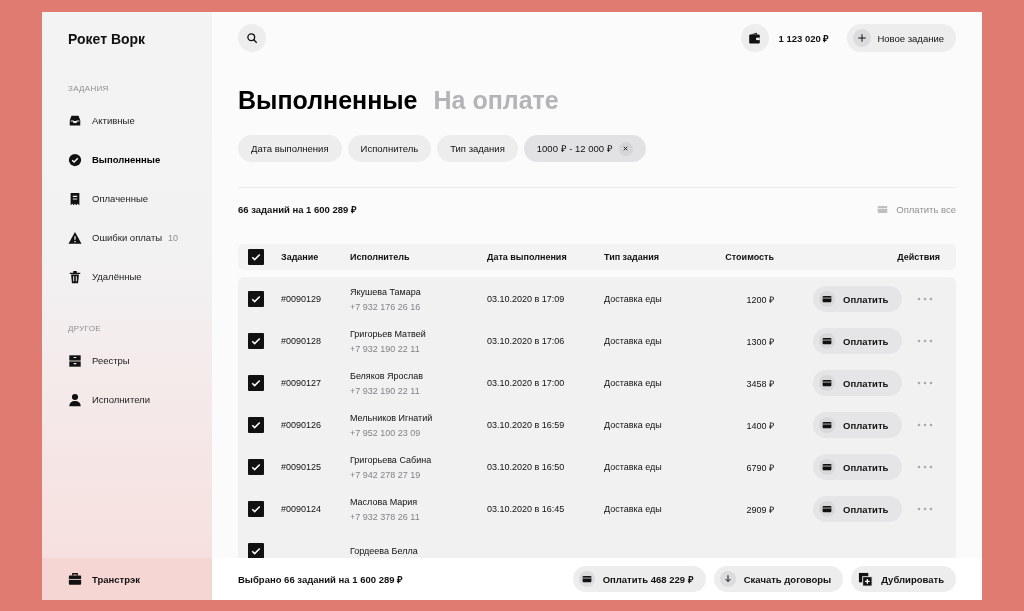  What do you see at coordinates (75, 159) in the screenshot?
I see `check-circle-icon` at bounding box center [75, 159].